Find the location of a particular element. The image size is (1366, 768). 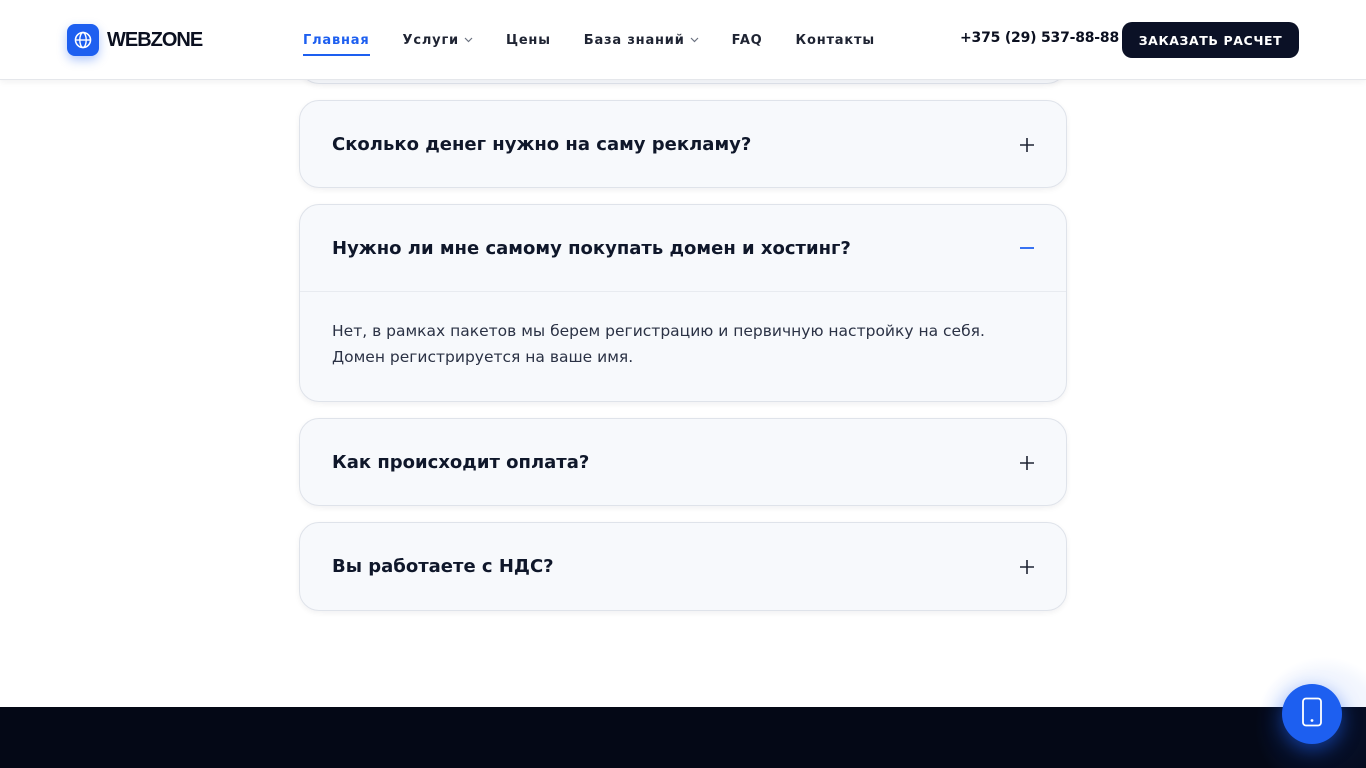

nav-item-home: Главная is located at coordinates (336, 42).